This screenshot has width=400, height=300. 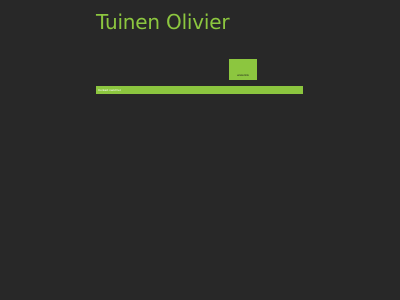 I want to click on nav-link: Contact meld het, so click(x=109, y=90).